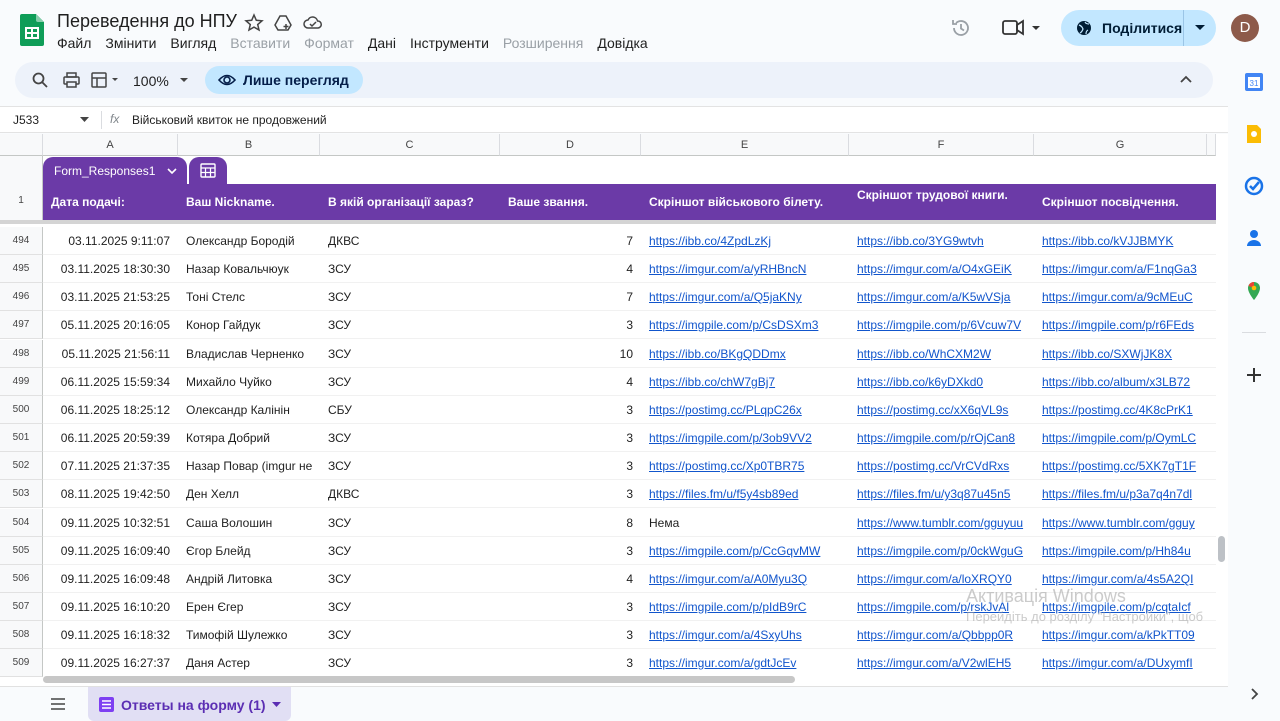 The width and height of the screenshot is (1280, 721). I want to click on menu-item: Файл, so click(78, 43).